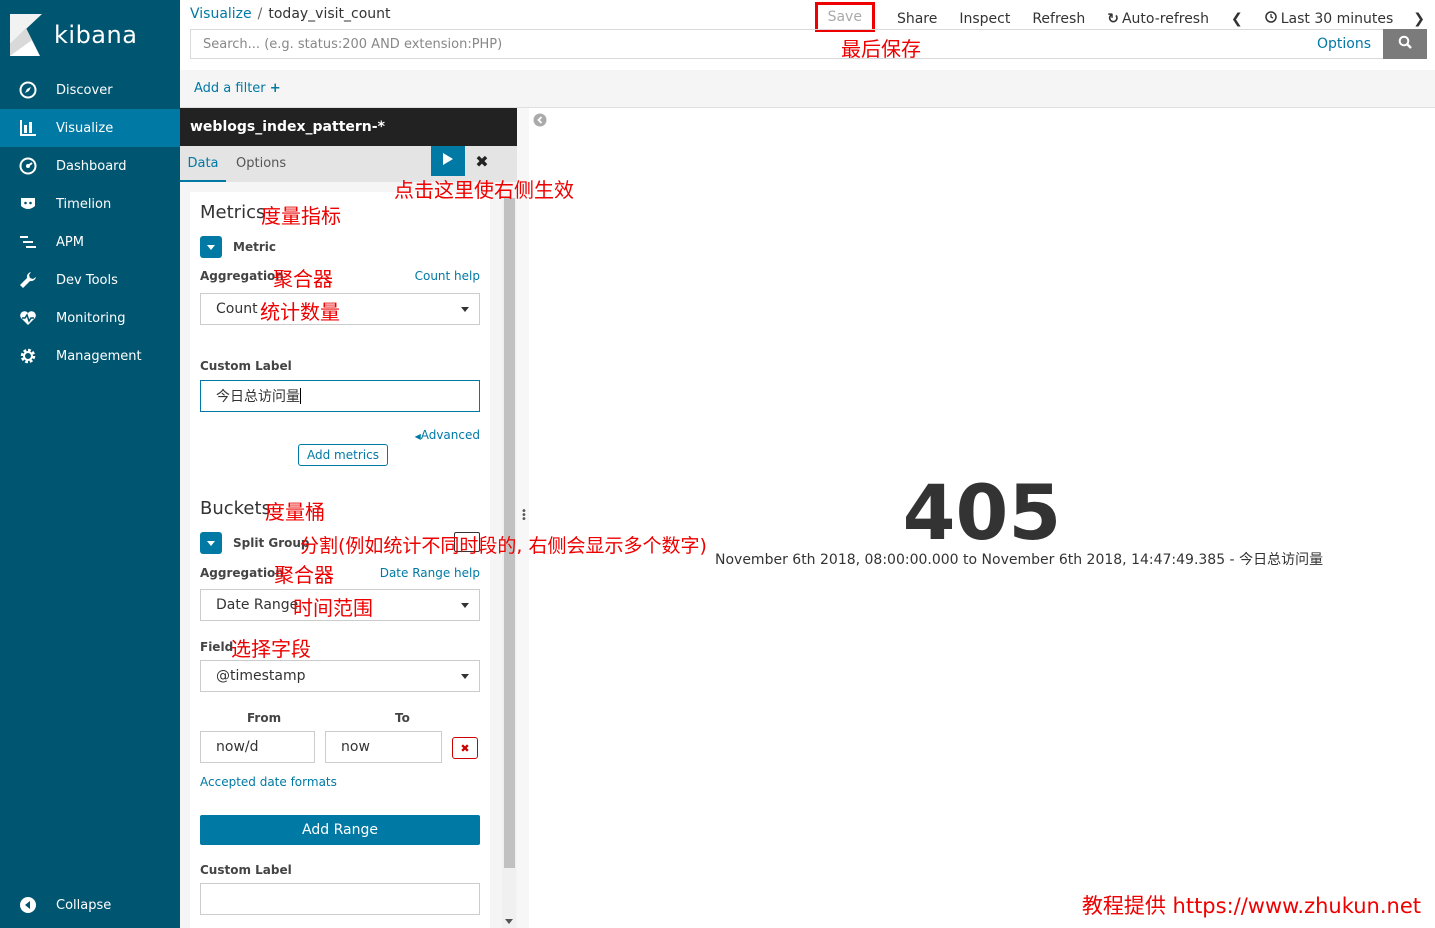  What do you see at coordinates (271, 649) in the screenshot?
I see `annotation-field: 选择字段` at bounding box center [271, 649].